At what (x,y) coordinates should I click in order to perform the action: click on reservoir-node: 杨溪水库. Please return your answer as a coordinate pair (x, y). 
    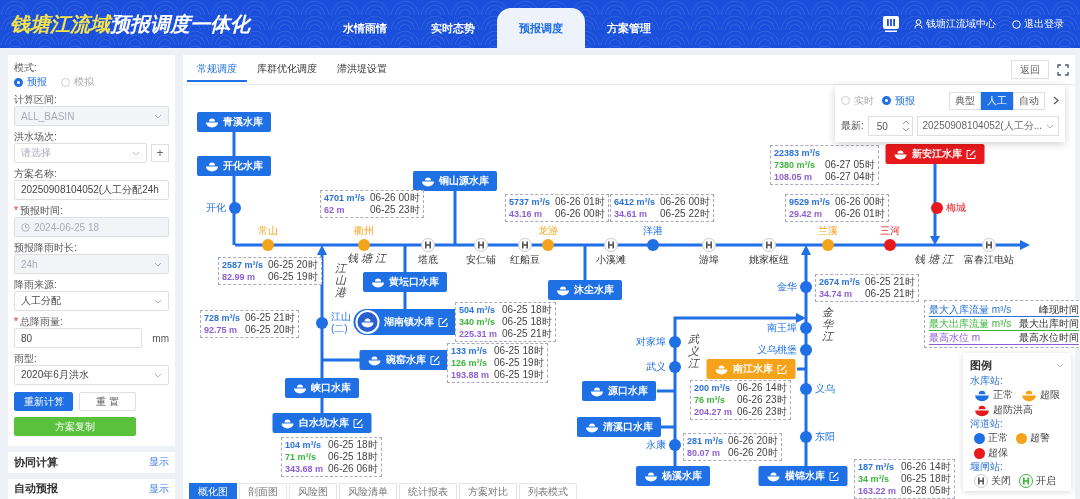
    Looking at the image, I should click on (673, 476).